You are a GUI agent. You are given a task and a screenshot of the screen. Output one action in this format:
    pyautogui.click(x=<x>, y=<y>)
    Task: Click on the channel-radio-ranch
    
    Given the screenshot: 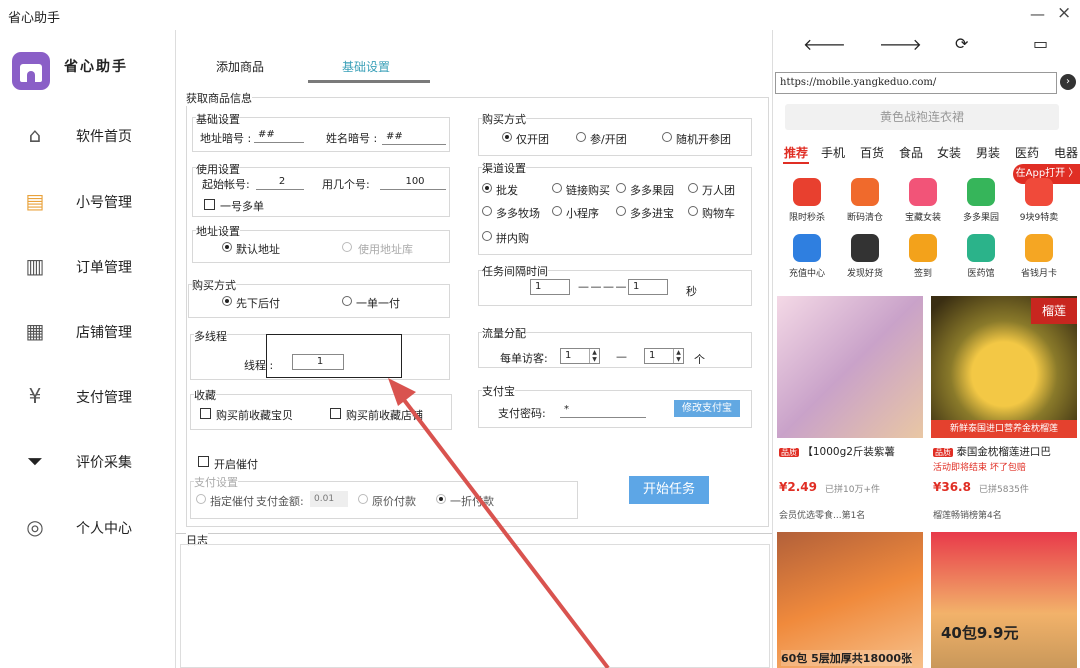 What is the action you would take?
    pyautogui.click(x=487, y=211)
    